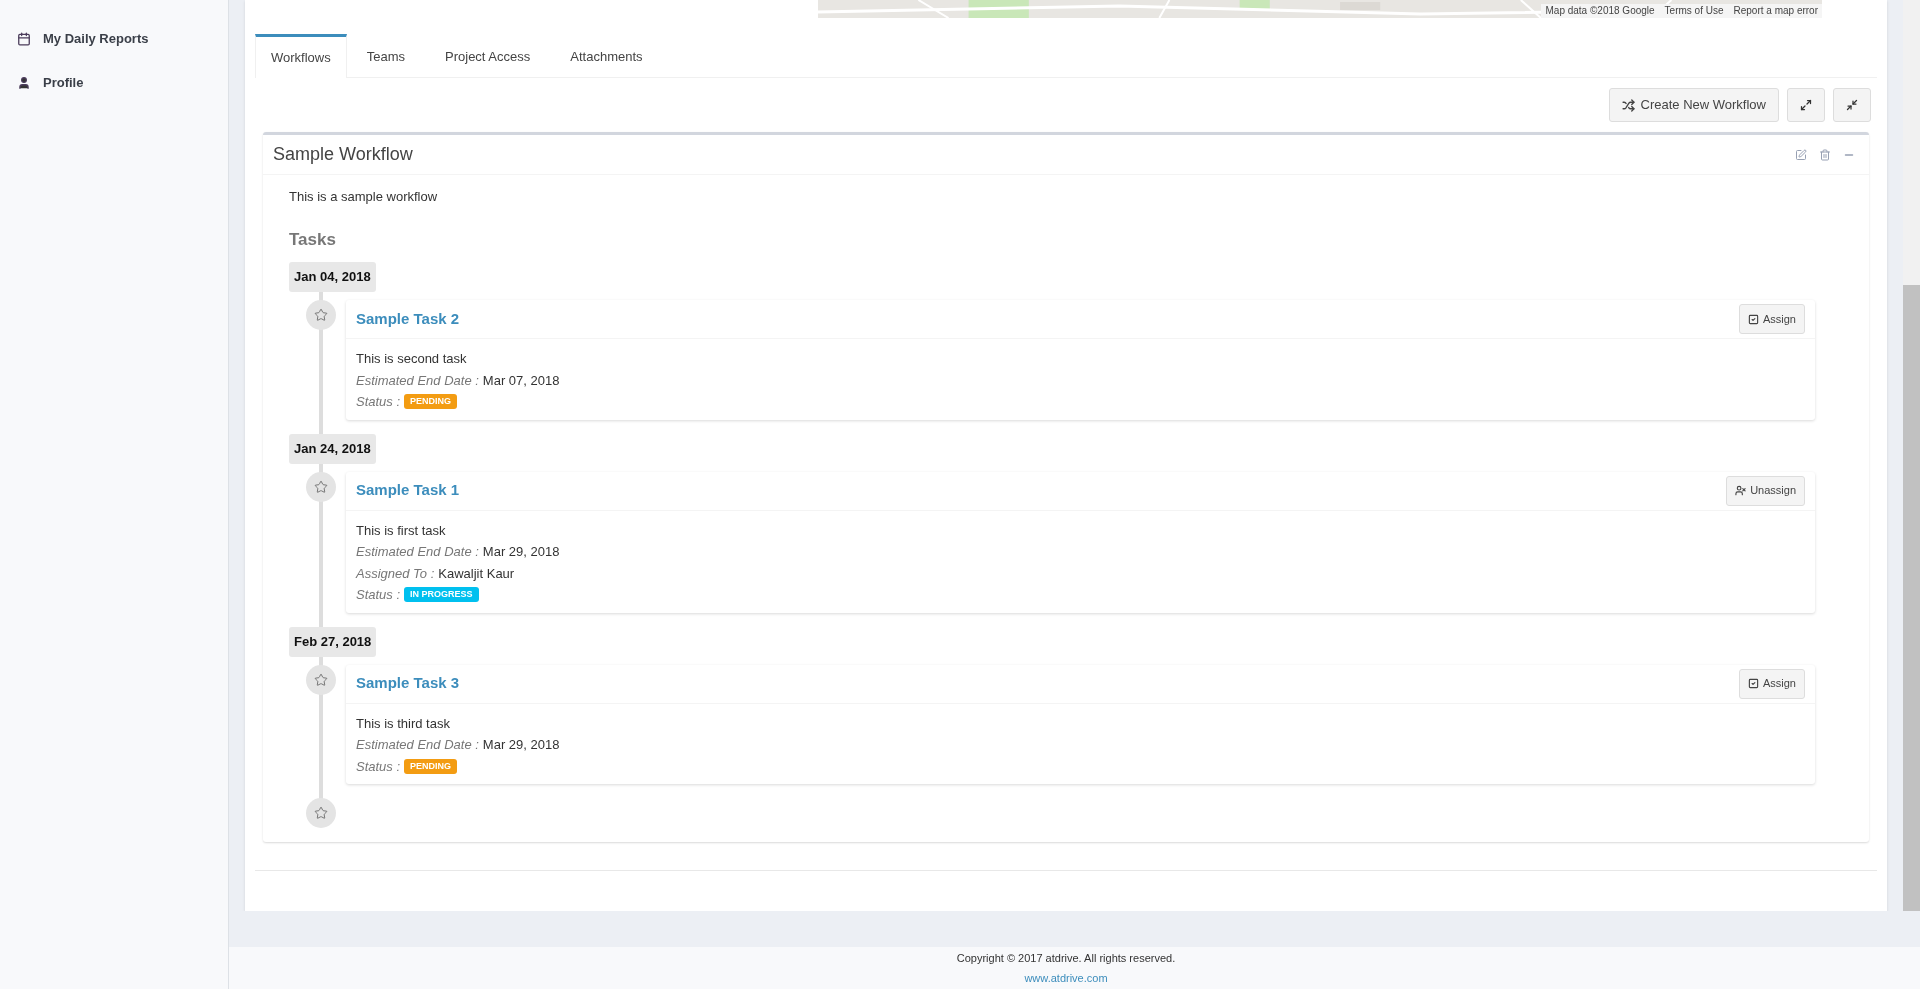 The height and width of the screenshot is (989, 1920). What do you see at coordinates (476, 573) in the screenshot?
I see `field-value: Kawaljit Kaur` at bounding box center [476, 573].